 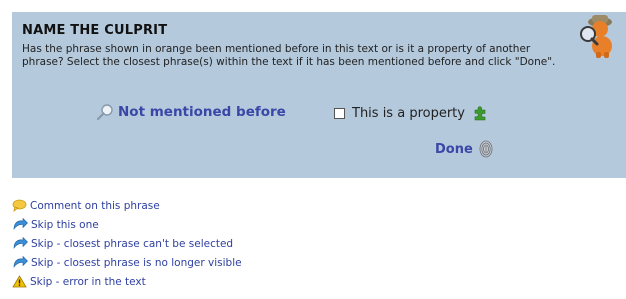 I want to click on comment-link: Comment on this phrase, so click(x=127, y=205).